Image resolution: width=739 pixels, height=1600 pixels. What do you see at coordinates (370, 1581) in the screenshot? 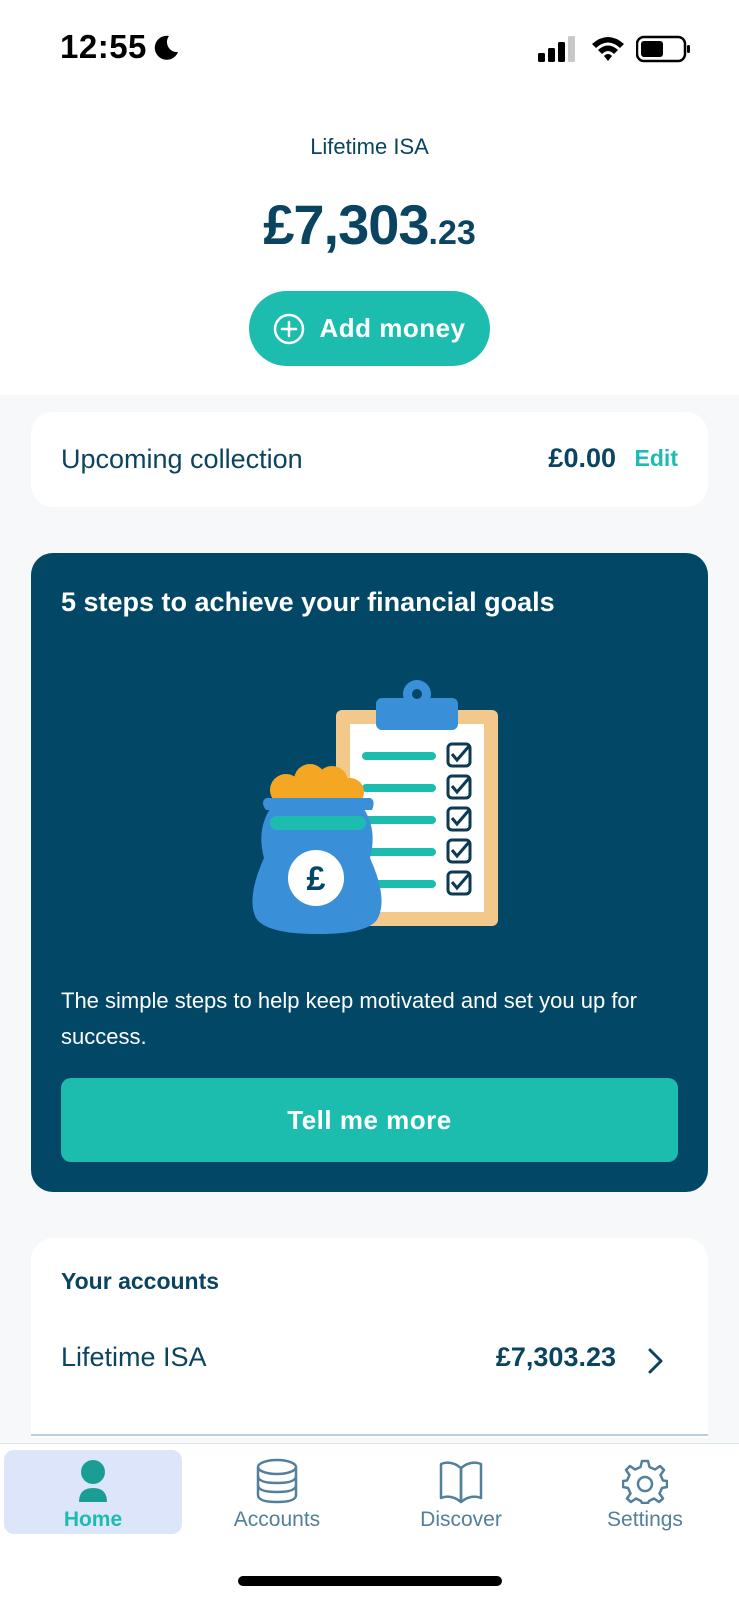
I see `home-indicator` at bounding box center [370, 1581].